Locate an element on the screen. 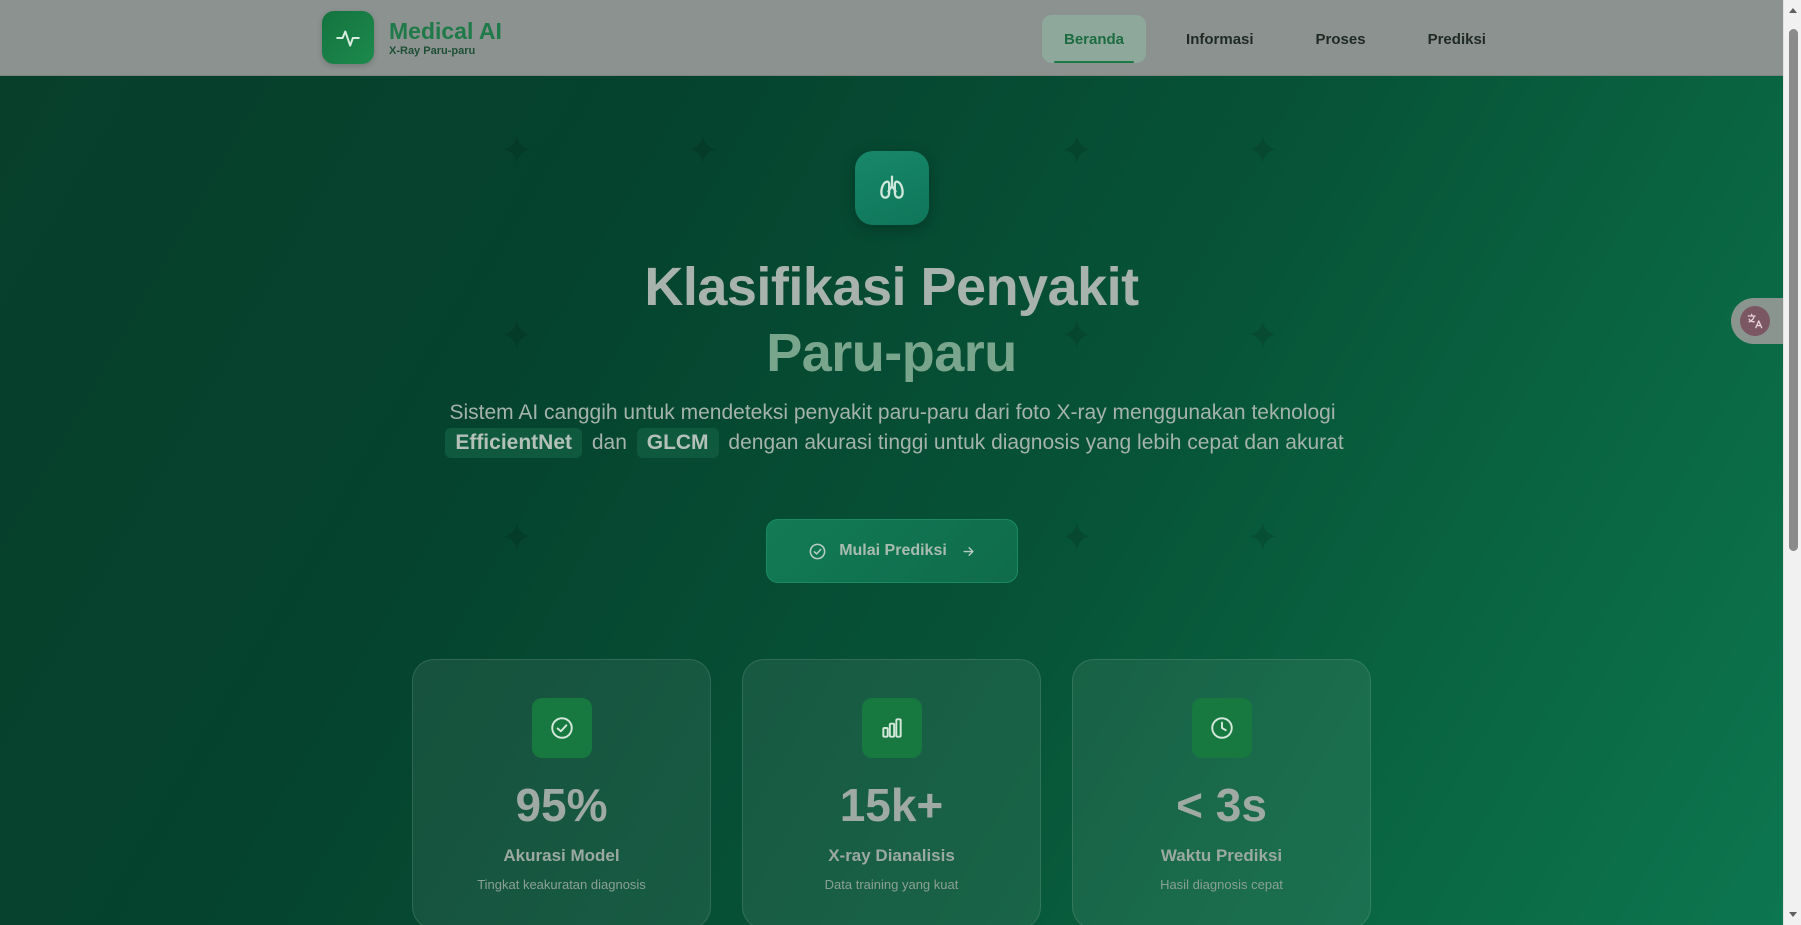  tech-badge-glcm: GLCM is located at coordinates (677, 443).